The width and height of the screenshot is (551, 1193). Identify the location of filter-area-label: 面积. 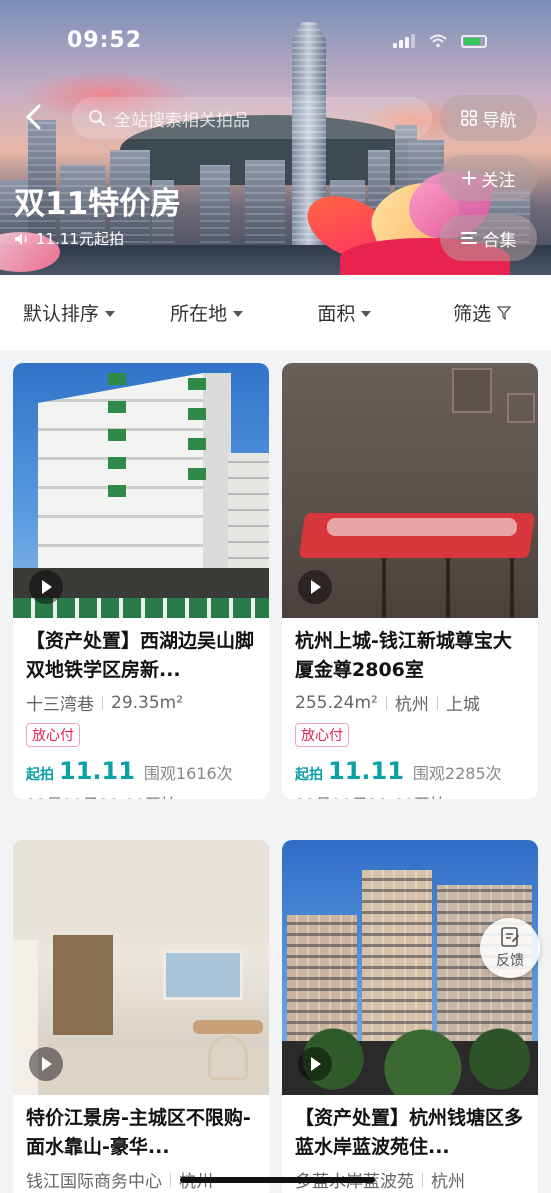
(336, 314).